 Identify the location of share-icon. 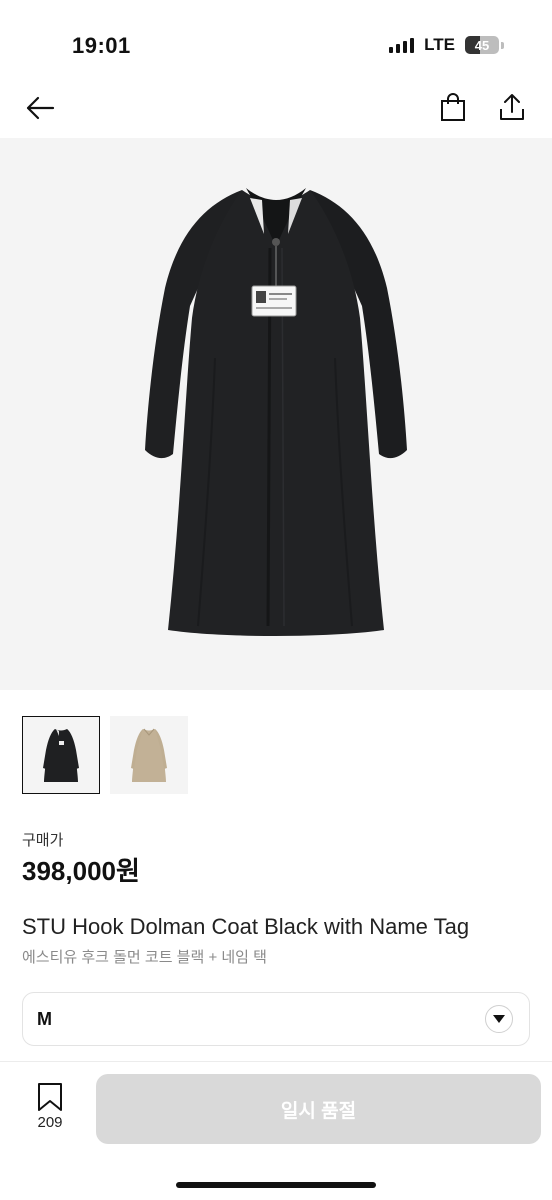
(512, 107).